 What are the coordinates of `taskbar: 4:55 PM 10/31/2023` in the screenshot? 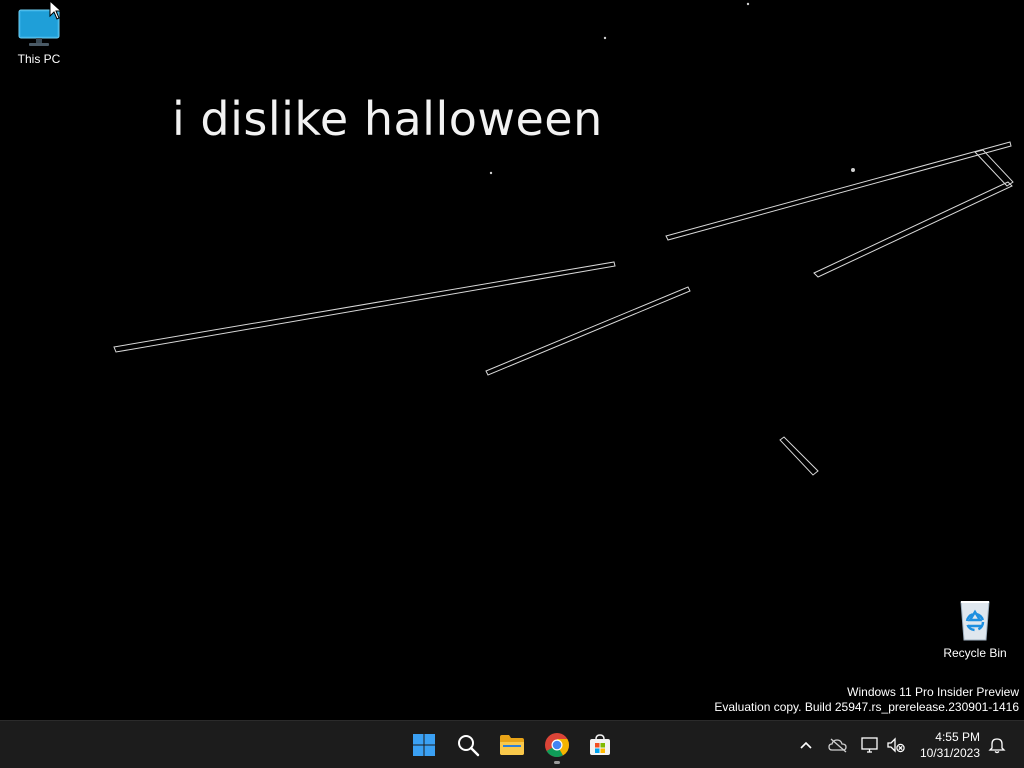 It's located at (512, 744).